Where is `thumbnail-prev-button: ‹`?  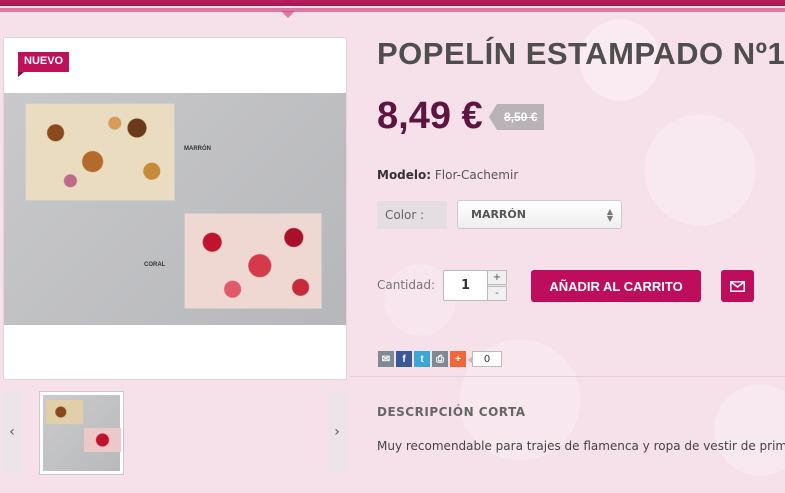
thumbnail-prev-button: ‹ is located at coordinates (12, 432).